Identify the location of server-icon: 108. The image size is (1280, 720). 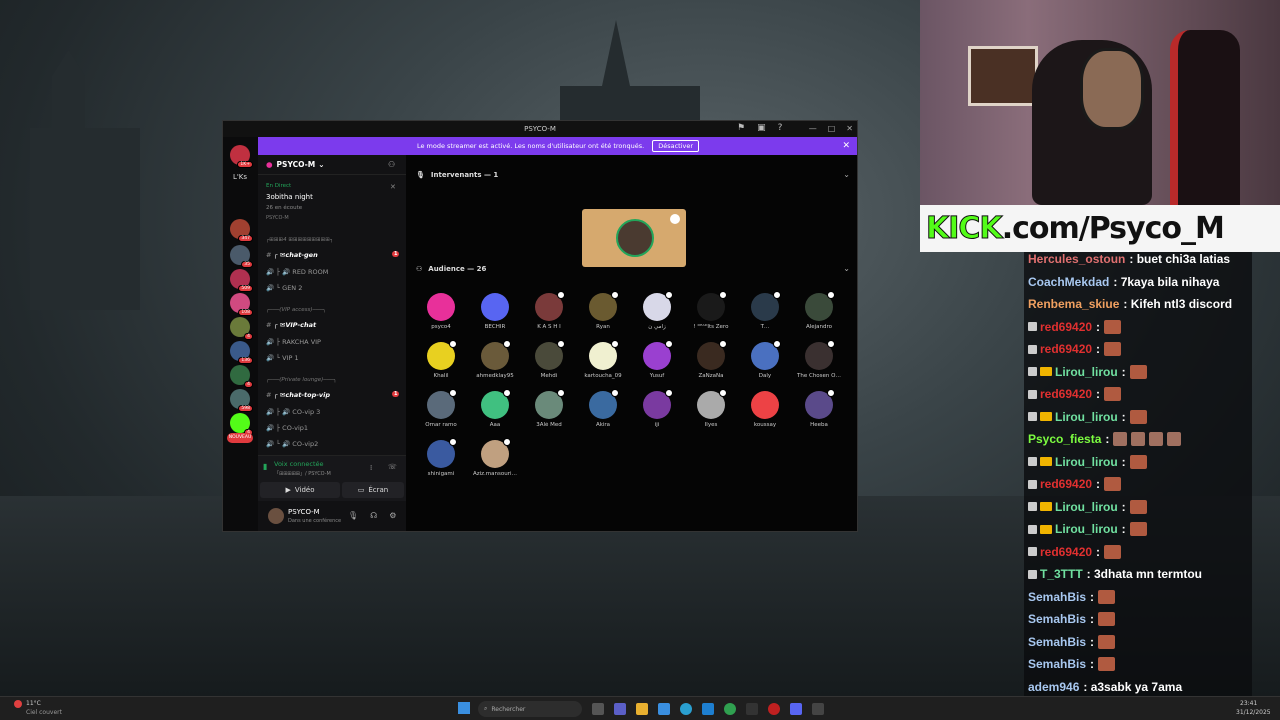
(241, 304).